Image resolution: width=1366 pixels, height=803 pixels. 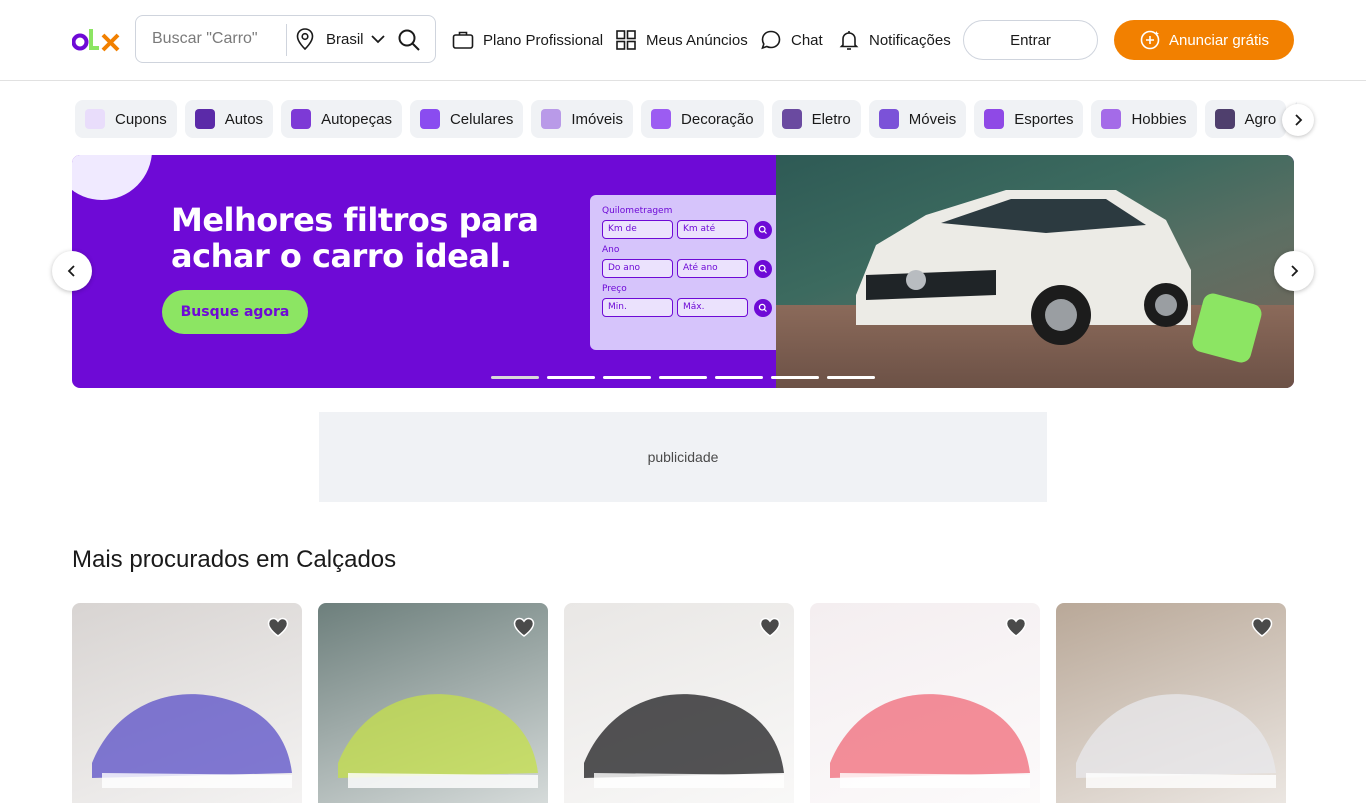 I want to click on category-chip: Cupons, so click(x=126, y=119).